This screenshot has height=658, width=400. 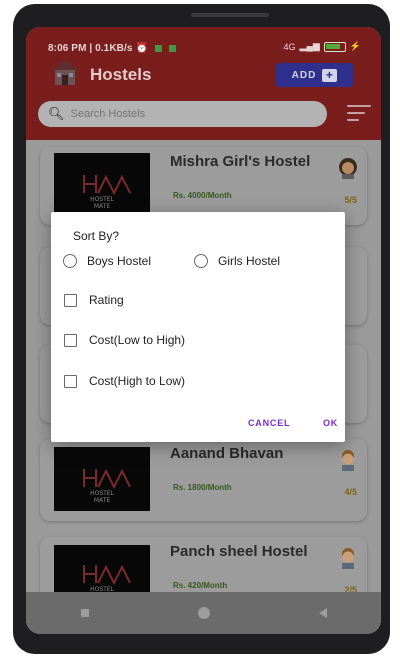 What do you see at coordinates (84, 613) in the screenshot?
I see `recents-icon` at bounding box center [84, 613].